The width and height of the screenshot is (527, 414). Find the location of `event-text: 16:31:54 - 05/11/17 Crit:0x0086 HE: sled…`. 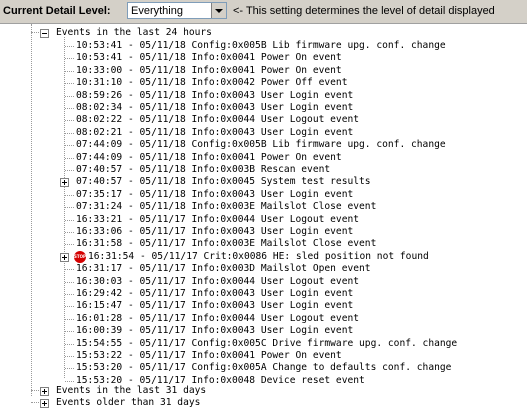

event-text: 16:31:54 - 05/11/17 Crit:0x0086 HE: sled… is located at coordinates (258, 256).